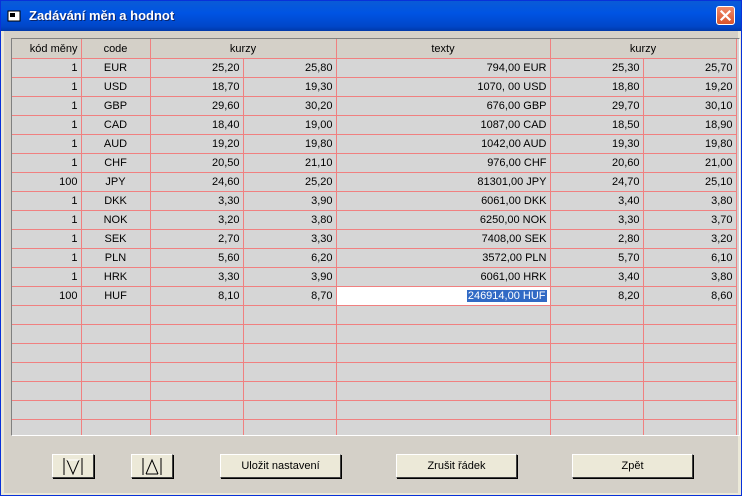 The width and height of the screenshot is (742, 496). I want to click on cell-kurz-4: 30,10, so click(690, 106).